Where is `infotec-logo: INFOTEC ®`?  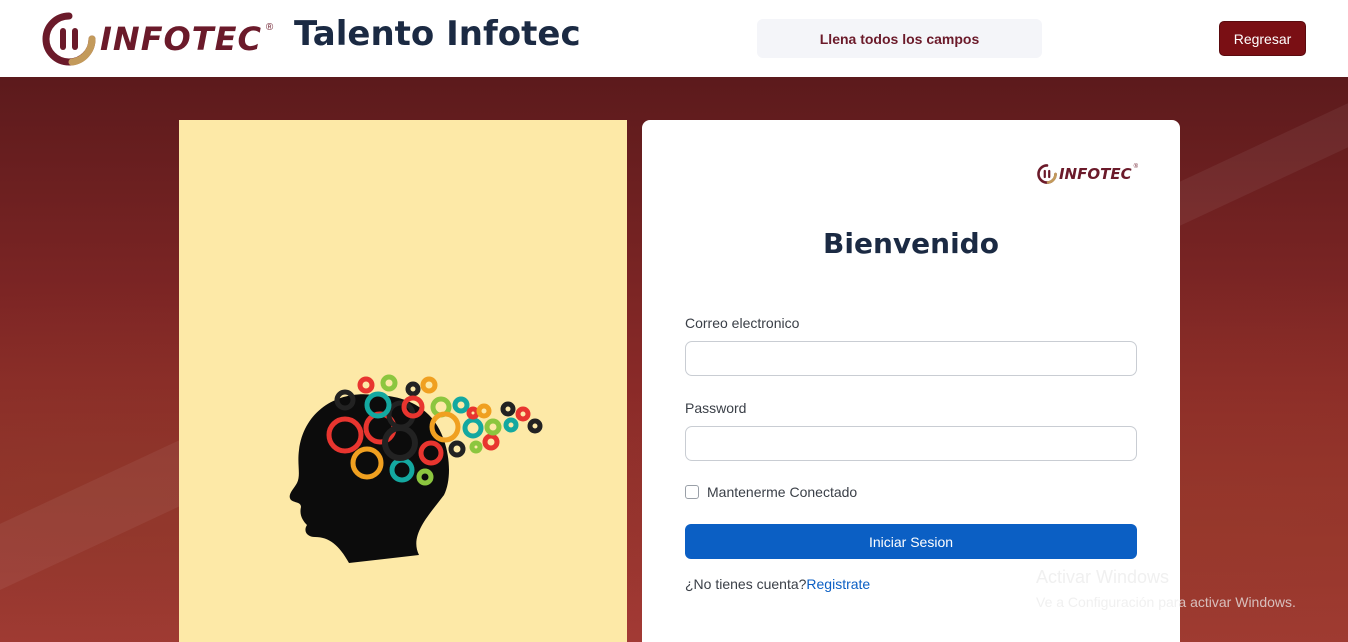
infotec-logo: INFOTEC ® is located at coordinates (157, 39).